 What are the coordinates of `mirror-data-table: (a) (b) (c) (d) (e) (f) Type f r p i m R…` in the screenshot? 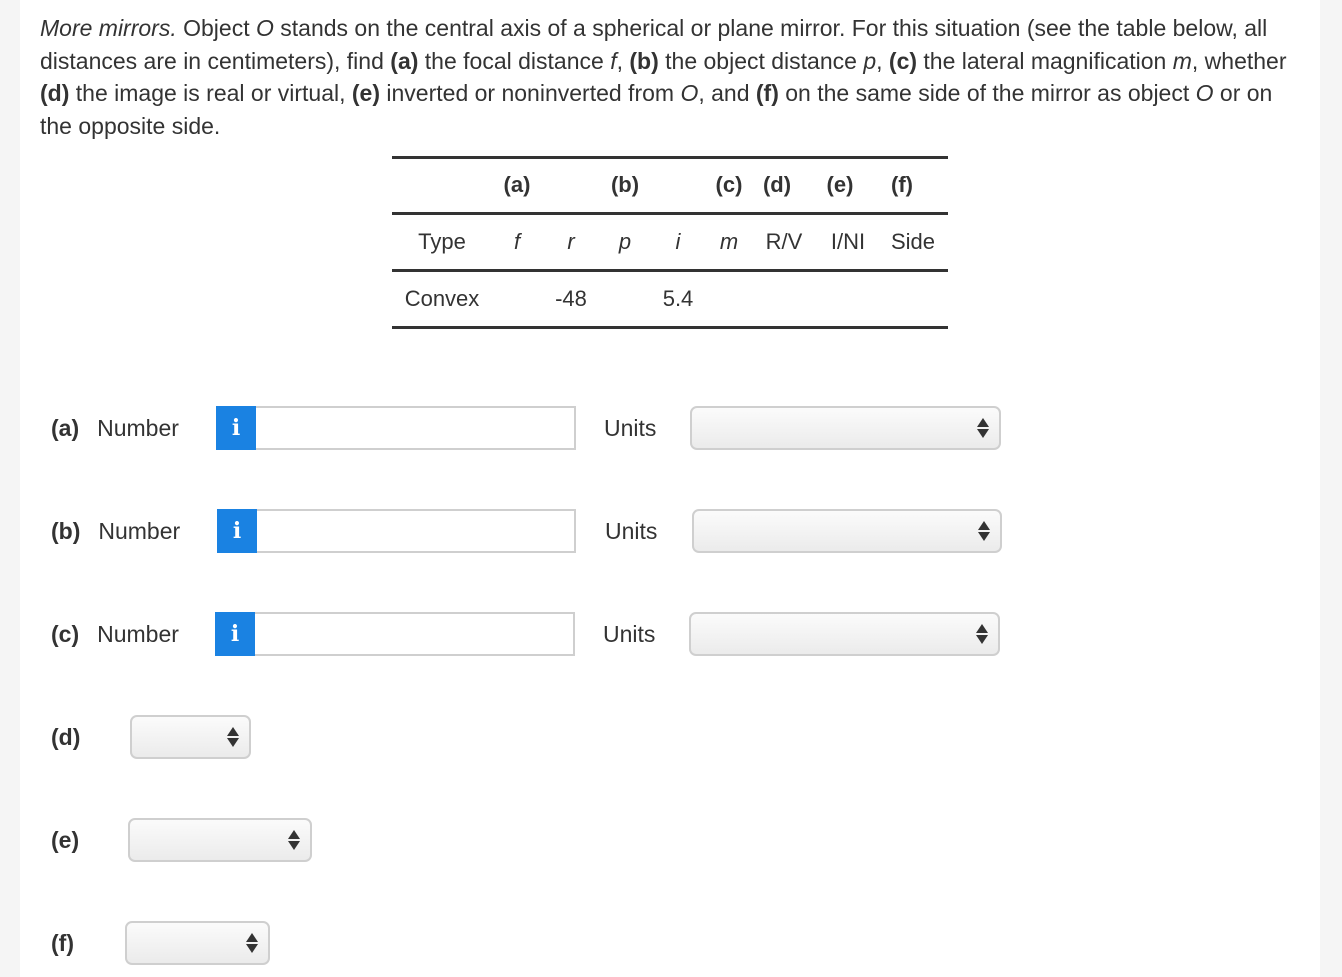 It's located at (670, 243).